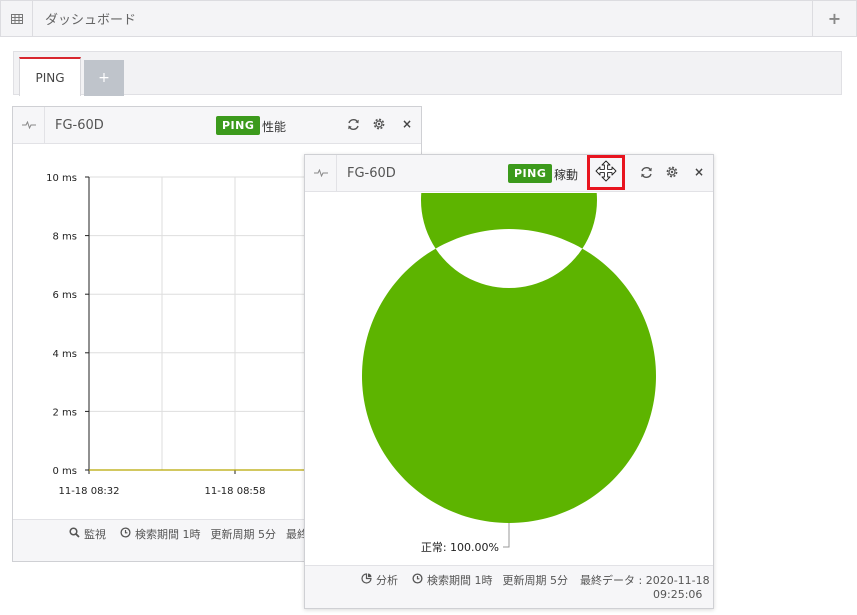  Describe the element at coordinates (566, 175) in the screenshot. I see `metric-label: 稼動` at that location.